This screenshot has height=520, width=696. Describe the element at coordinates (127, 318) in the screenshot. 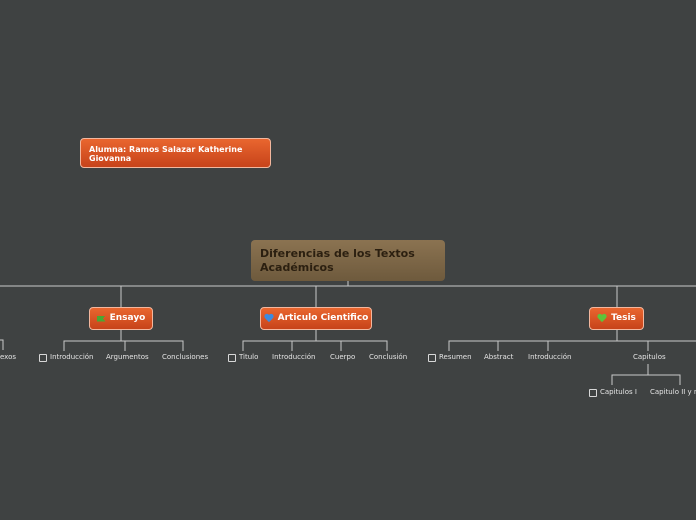

I see `topic-ensayo-label: Ensayo` at that location.